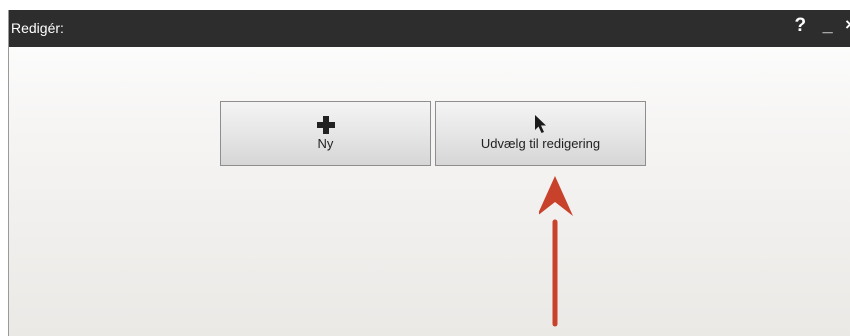  I want to click on minimize-button: _, so click(828, 25).